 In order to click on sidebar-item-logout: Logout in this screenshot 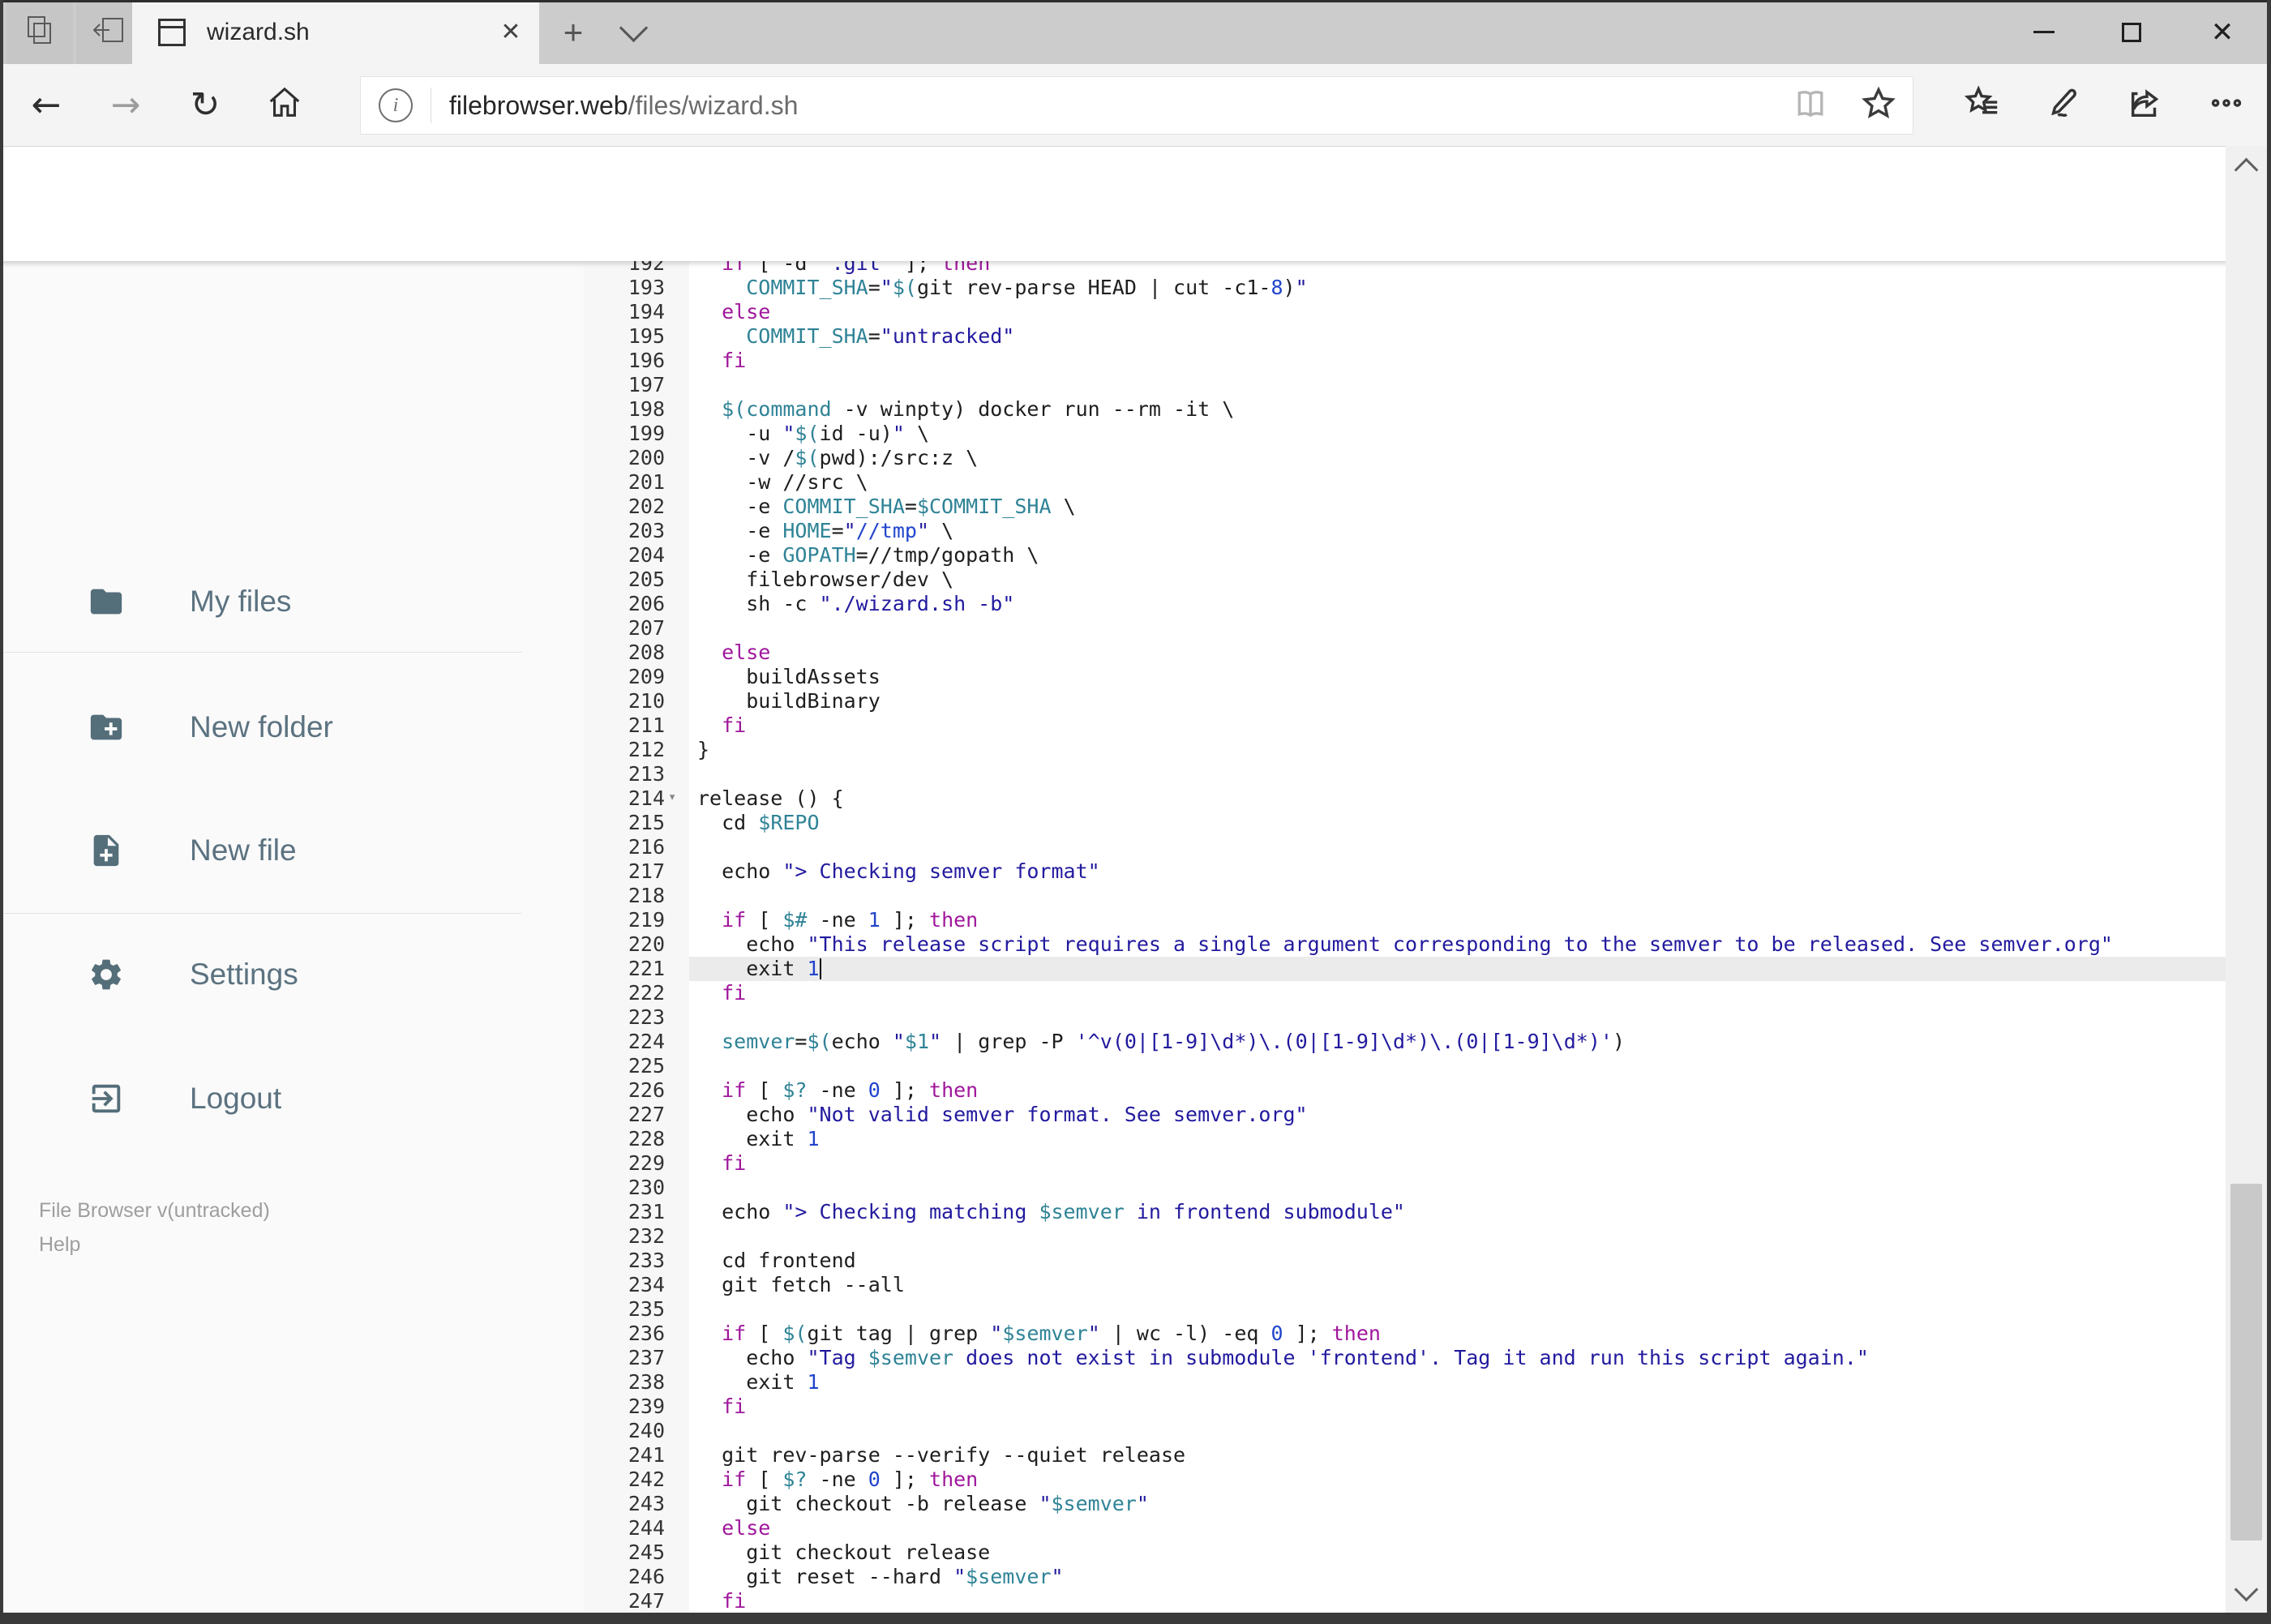, I will do `click(287, 1098)`.